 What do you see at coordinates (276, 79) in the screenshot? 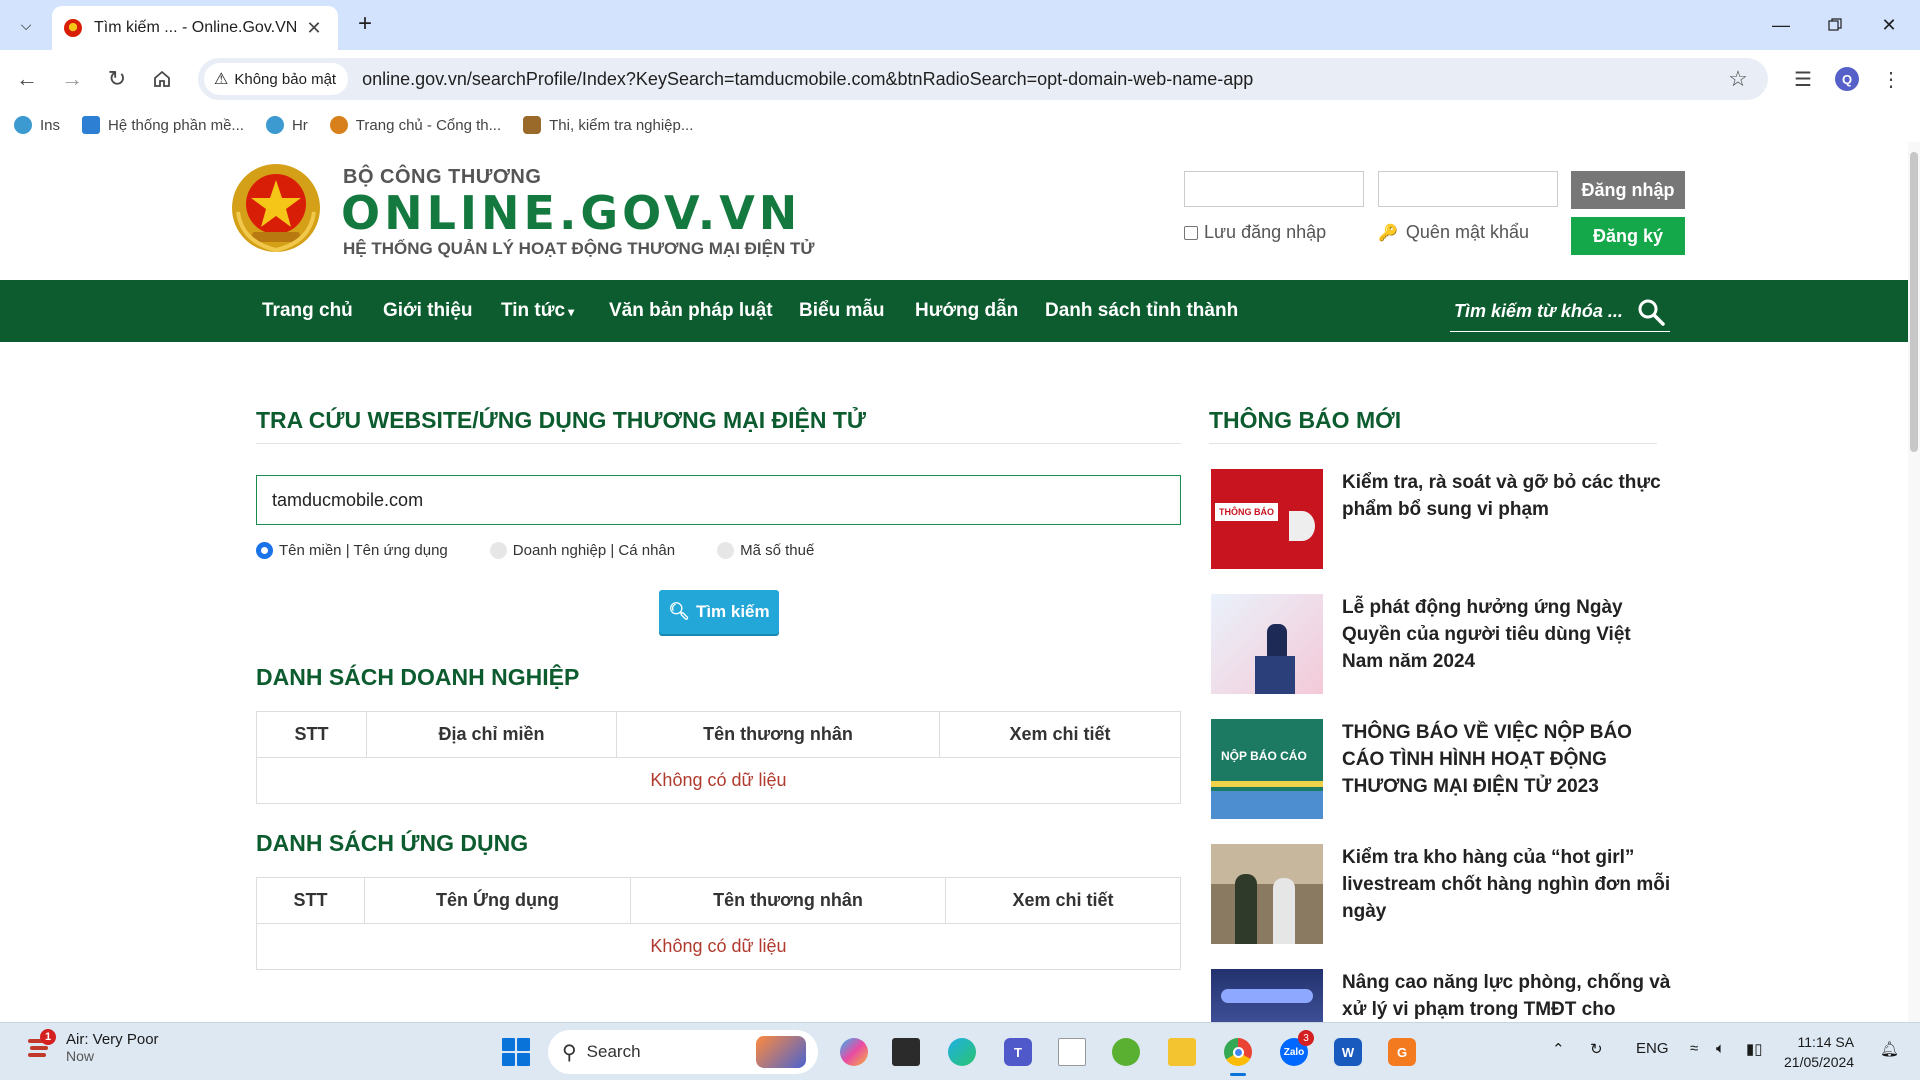
I see `security-chip: ⚠ Không bảo mật` at bounding box center [276, 79].